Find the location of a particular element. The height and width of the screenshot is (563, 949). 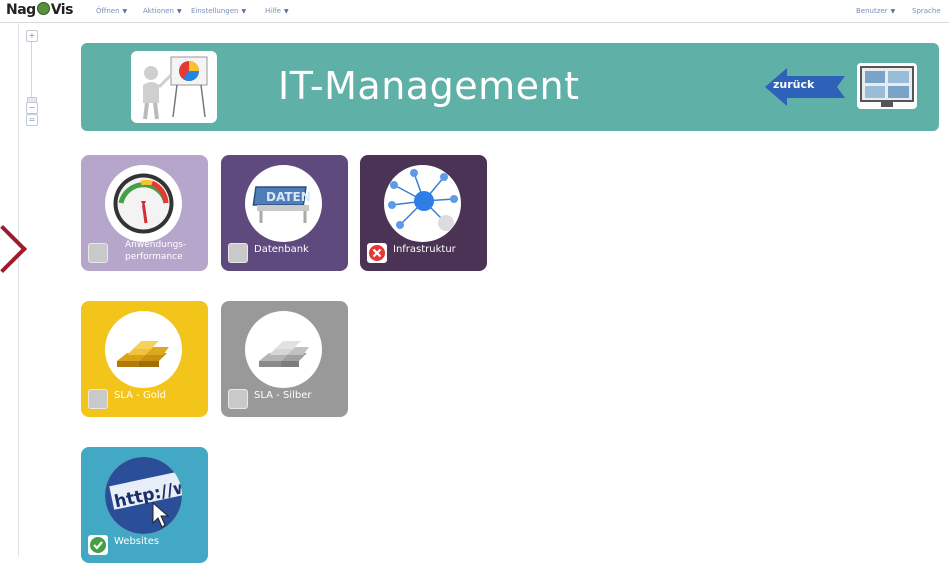

logo-globe-icon is located at coordinates (43, 8).